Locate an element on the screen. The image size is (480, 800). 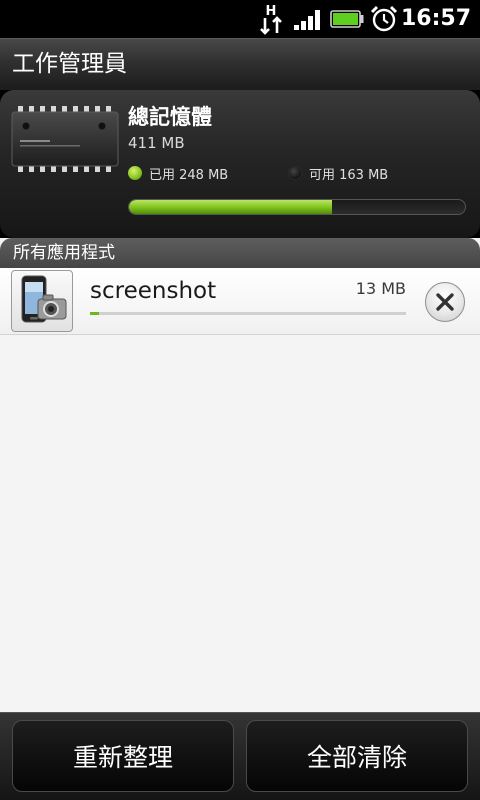
memory-free-label: 可用 163 MB is located at coordinates (349, 175).